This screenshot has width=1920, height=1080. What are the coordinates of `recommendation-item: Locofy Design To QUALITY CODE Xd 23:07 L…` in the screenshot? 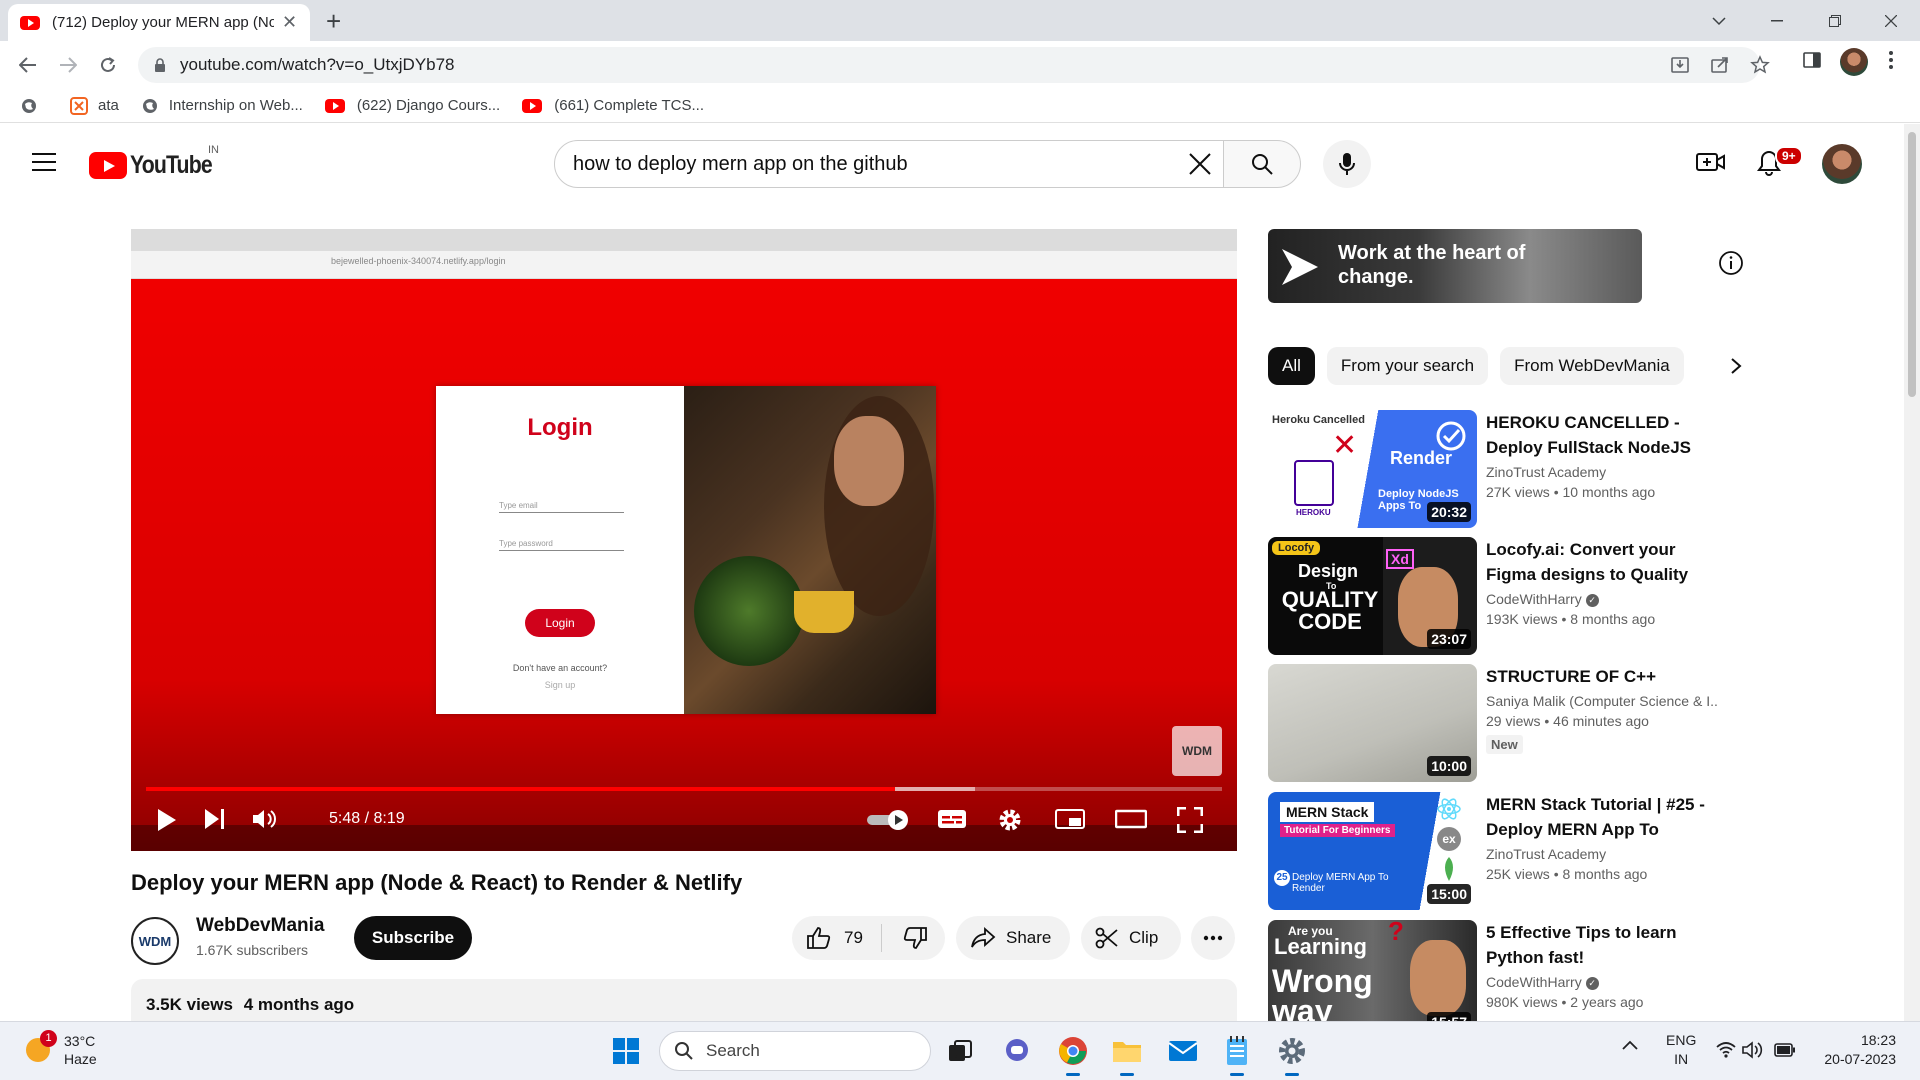 It's located at (1493, 597).